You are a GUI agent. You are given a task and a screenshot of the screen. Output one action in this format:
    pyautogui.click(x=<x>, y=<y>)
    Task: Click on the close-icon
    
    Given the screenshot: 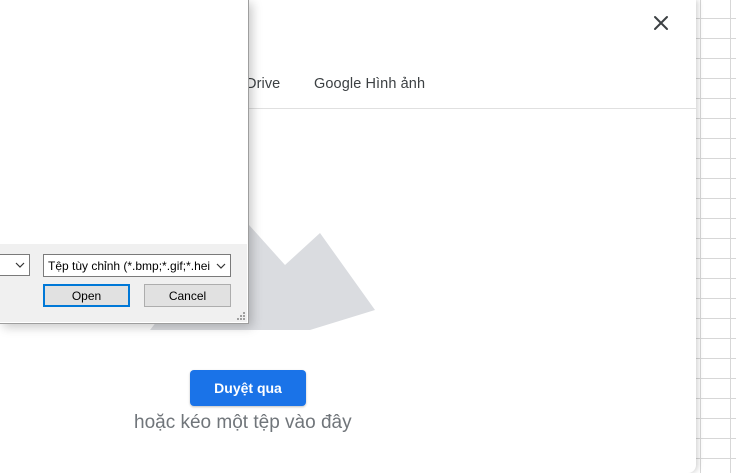 What is the action you would take?
    pyautogui.click(x=661, y=23)
    